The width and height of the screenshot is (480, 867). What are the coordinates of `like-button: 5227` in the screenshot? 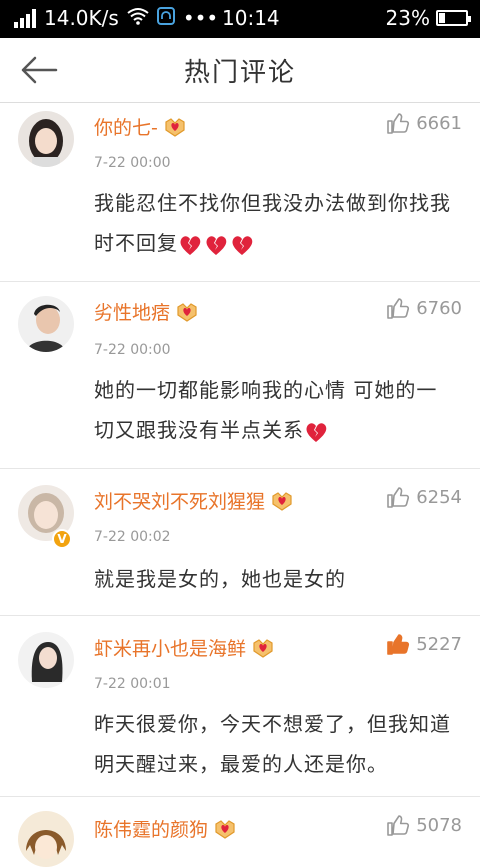 It's located at (424, 644).